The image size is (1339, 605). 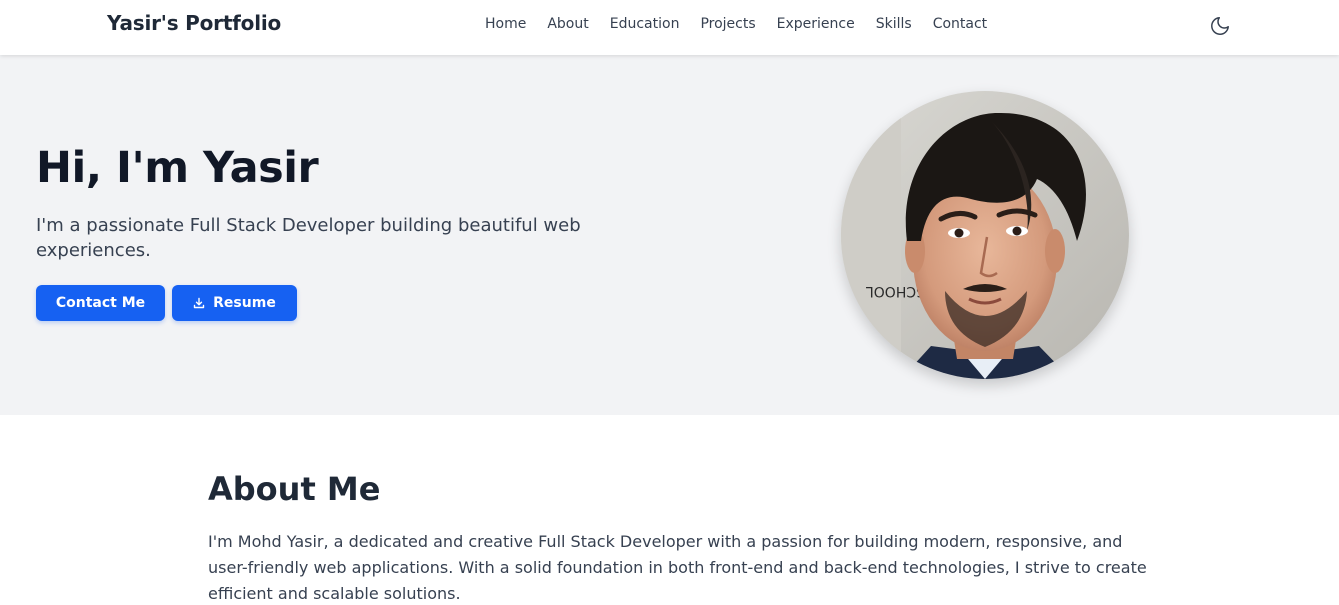 What do you see at coordinates (960, 24) in the screenshot?
I see `nav-link-contact: Contact` at bounding box center [960, 24].